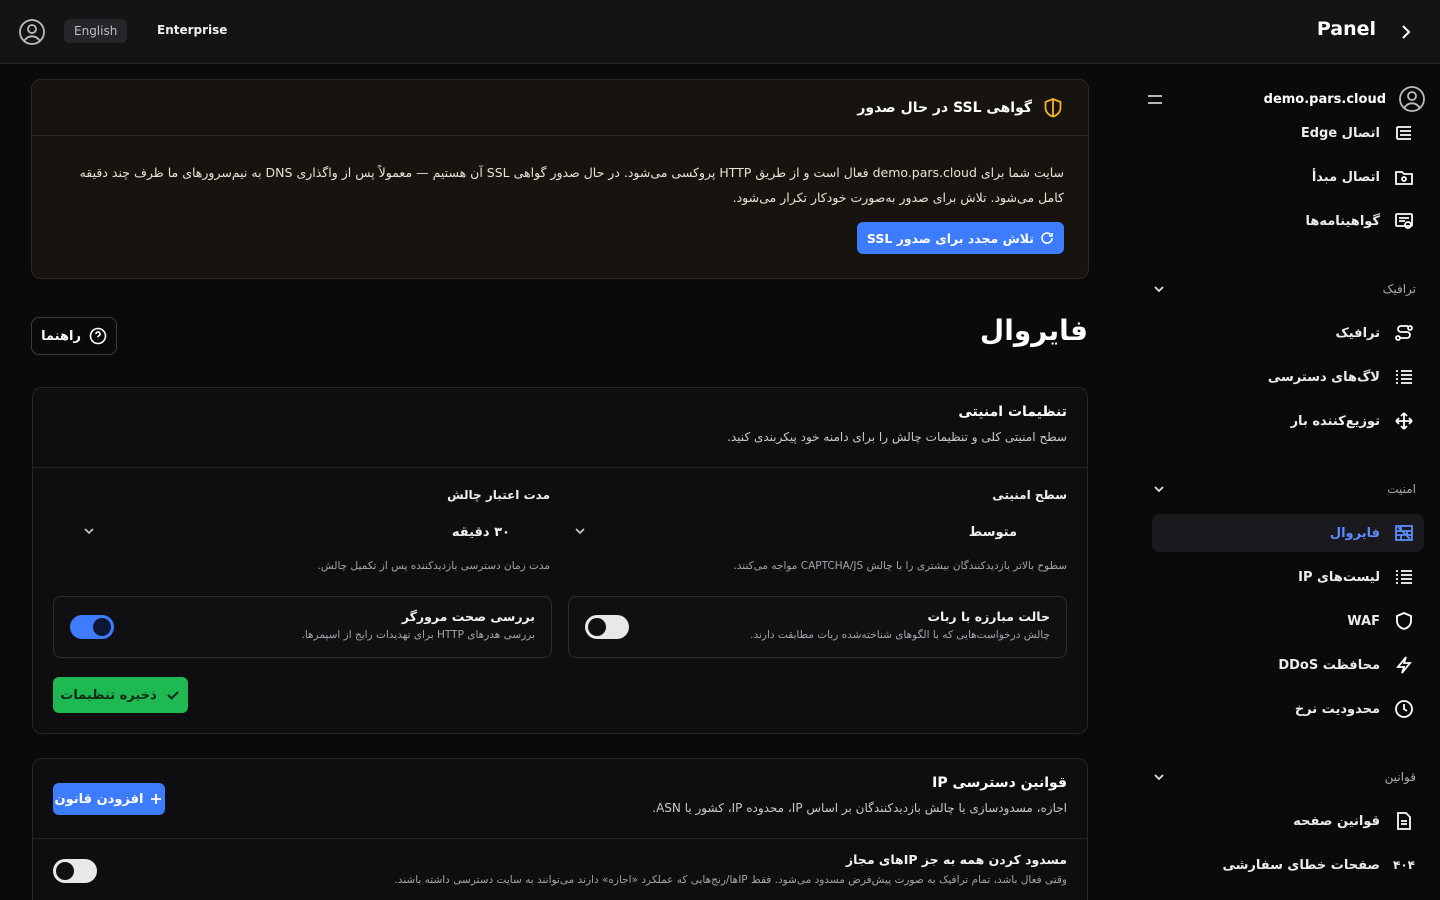  What do you see at coordinates (1357, 333) in the screenshot?
I see `sidebar-item-label: ترافیک` at bounding box center [1357, 333].